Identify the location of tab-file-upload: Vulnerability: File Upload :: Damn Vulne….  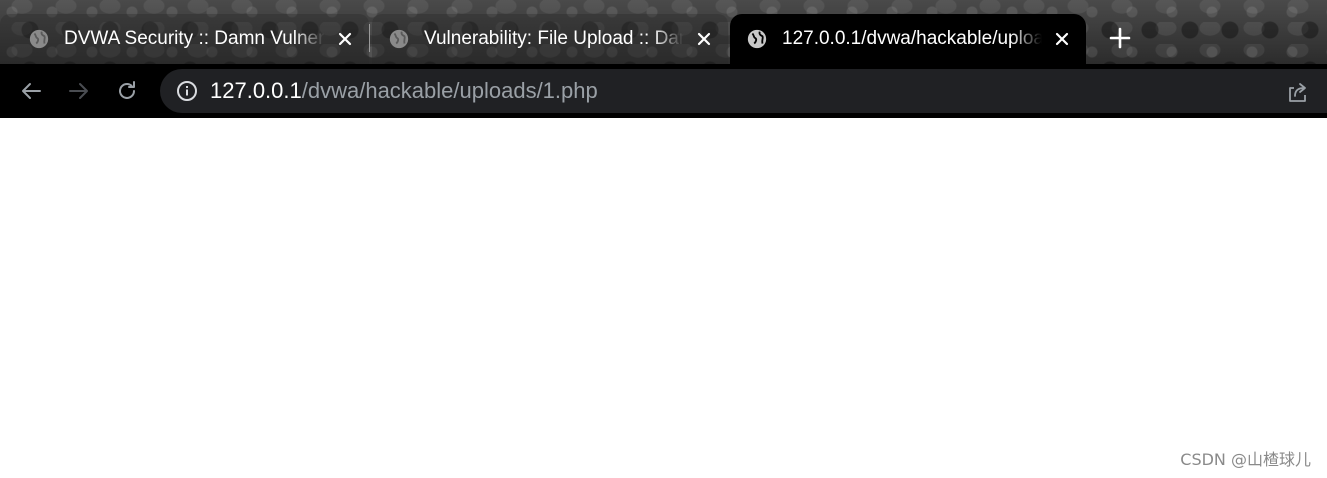
(550, 39).